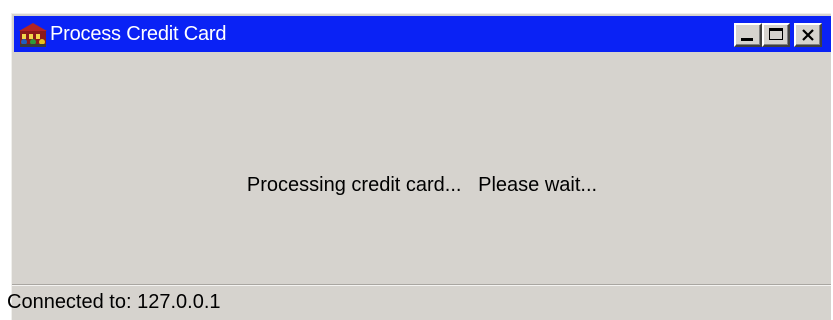 Image resolution: width=833 pixels, height=320 pixels. Describe the element at coordinates (114, 302) in the screenshot. I see `status-bar-text: Connected to: 127.0.0.1` at that location.